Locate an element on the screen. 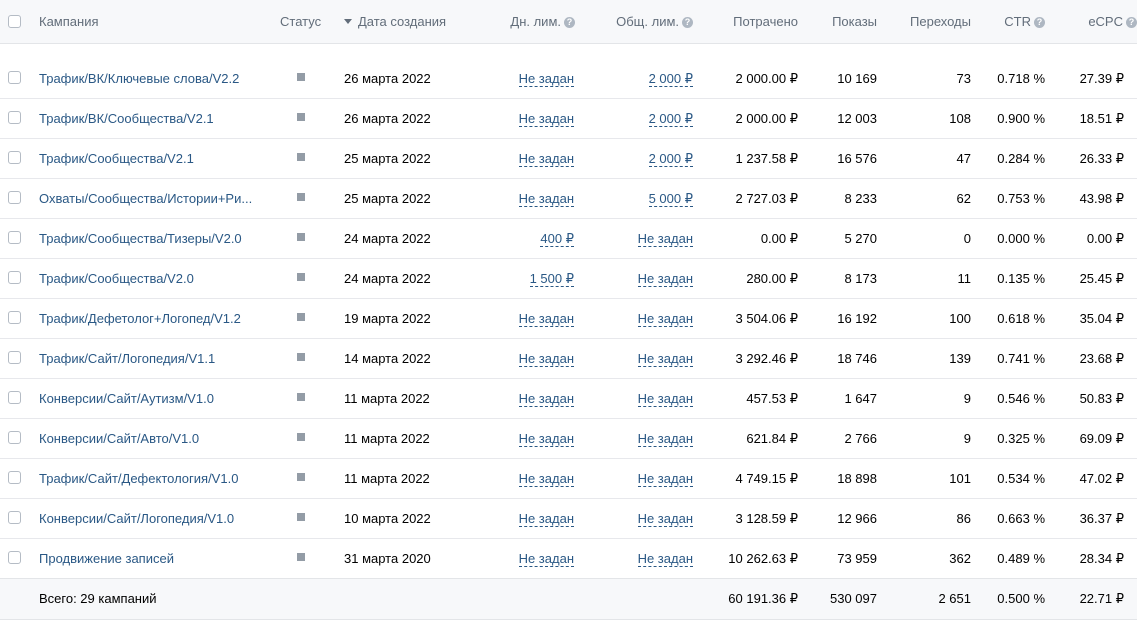 The image size is (1137, 620). column-header-total-limit: Общ. лим.? is located at coordinates (644, 21).